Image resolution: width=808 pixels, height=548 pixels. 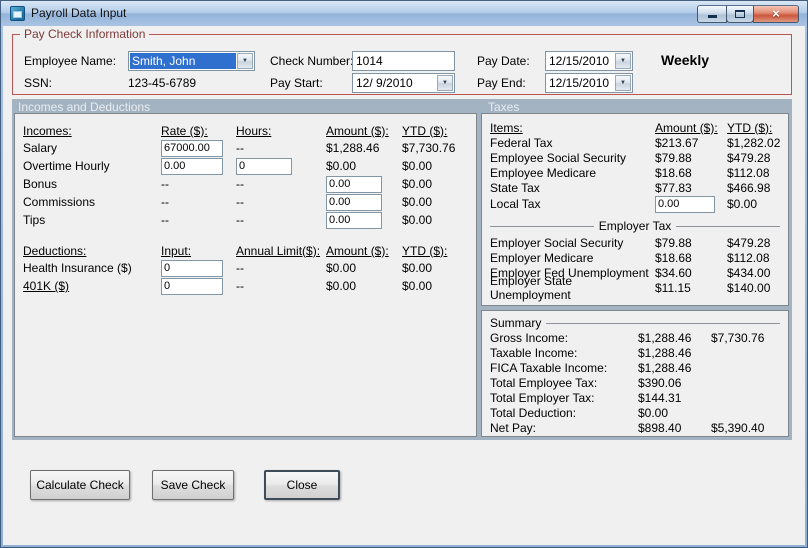 What do you see at coordinates (639, 204) in the screenshot?
I see `tax-row-local: Local Tax $0.00` at bounding box center [639, 204].